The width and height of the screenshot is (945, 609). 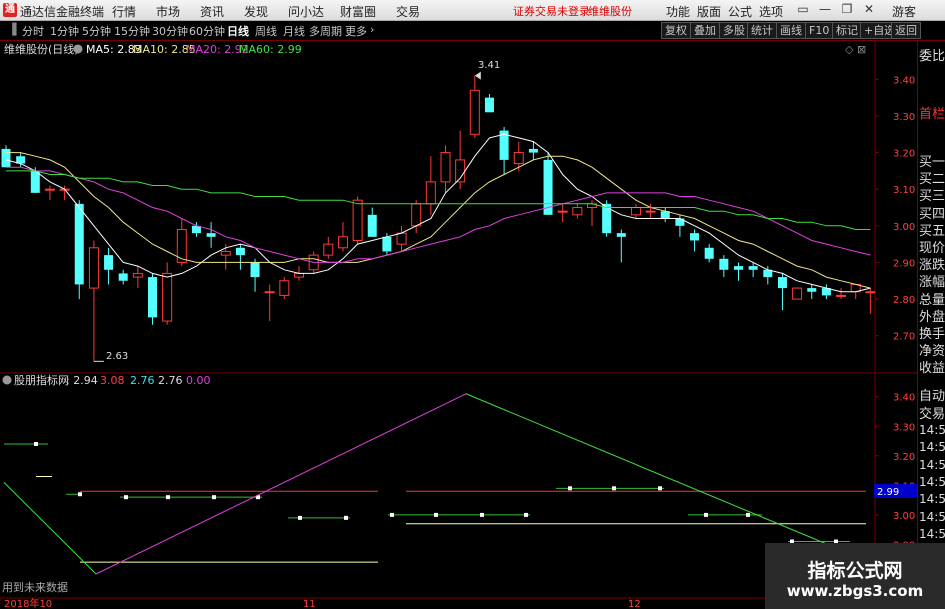 I want to click on high-price-label: 3.41, so click(x=489, y=65).